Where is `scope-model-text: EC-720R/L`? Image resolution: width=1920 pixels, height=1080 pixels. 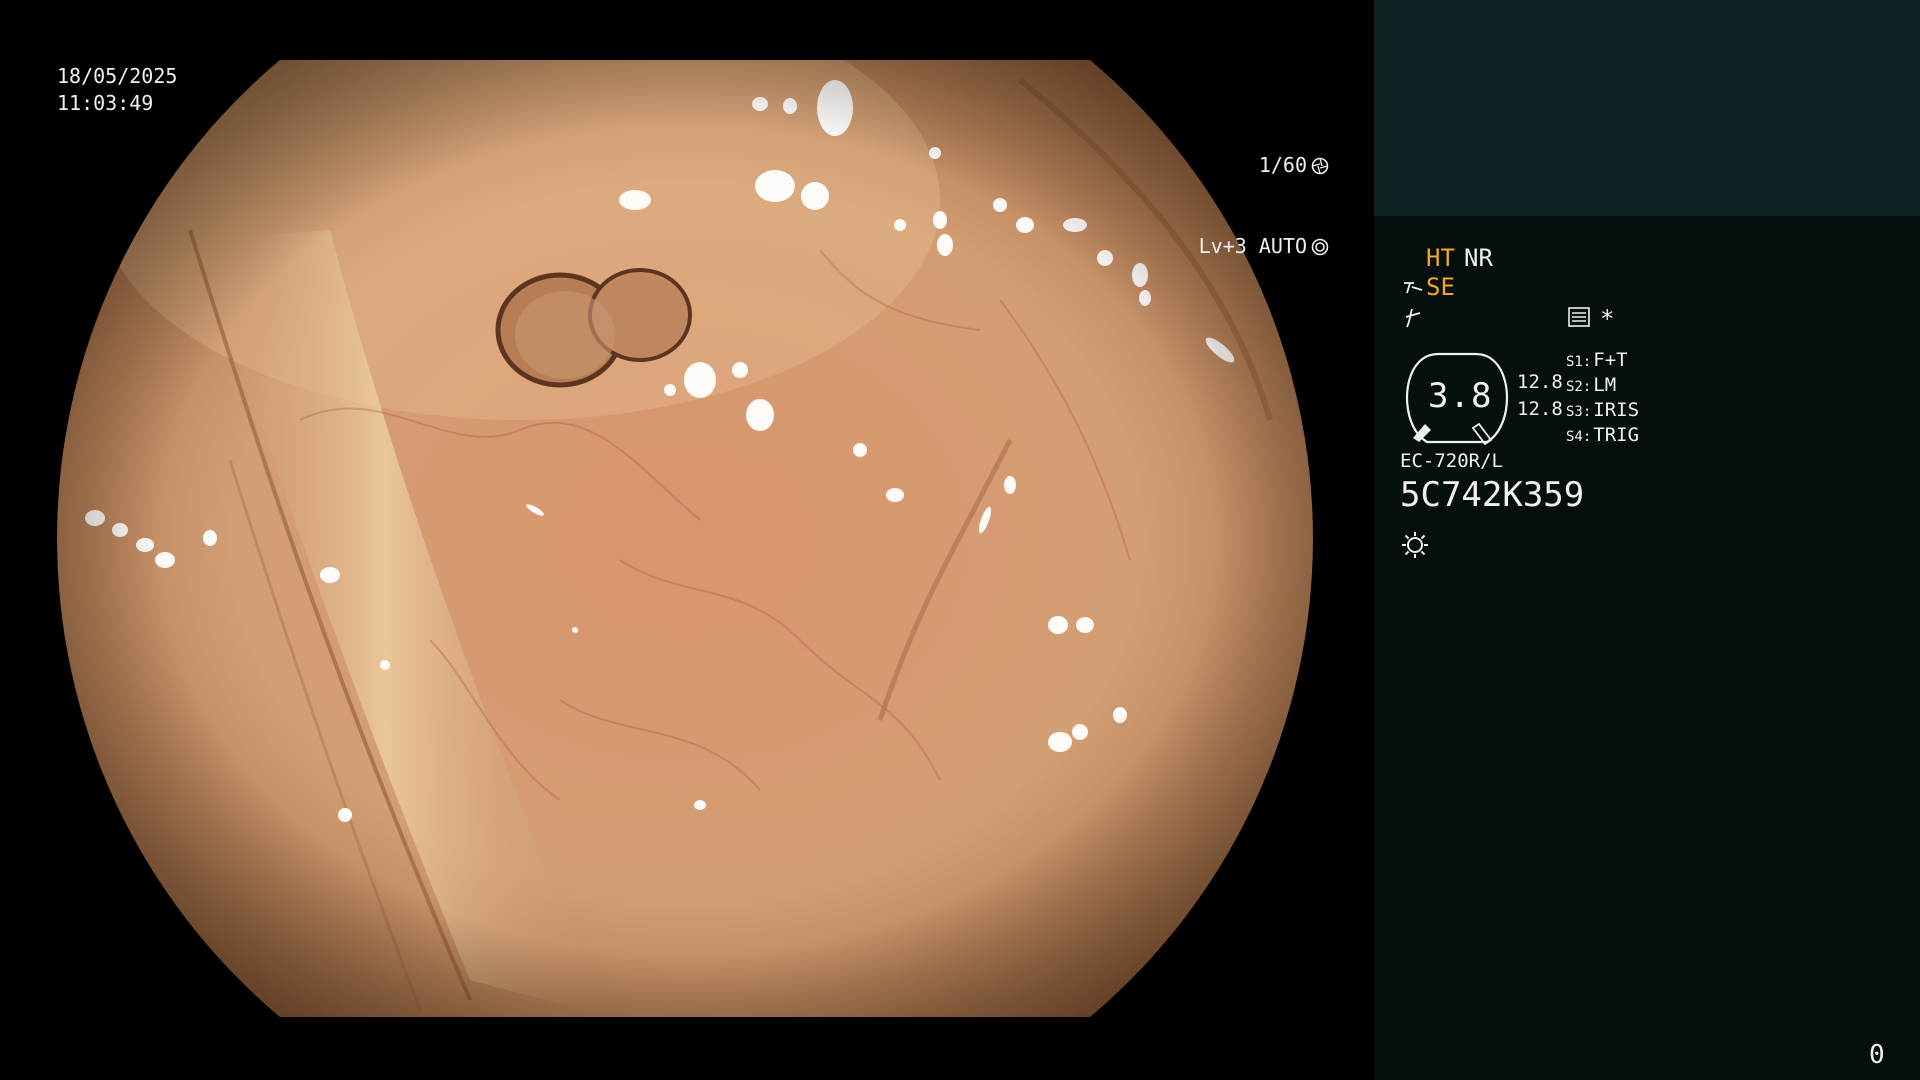 scope-model-text: EC-720R/L is located at coordinates (1451, 461).